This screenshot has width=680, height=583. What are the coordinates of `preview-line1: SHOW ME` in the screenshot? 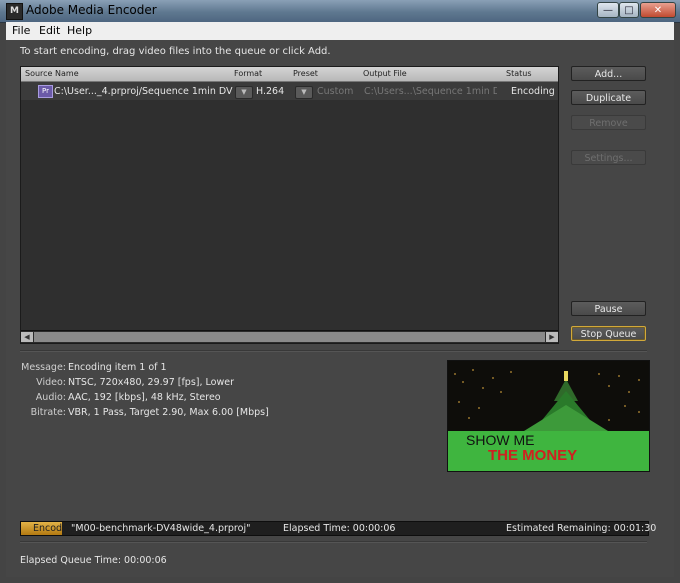 It's located at (500, 440).